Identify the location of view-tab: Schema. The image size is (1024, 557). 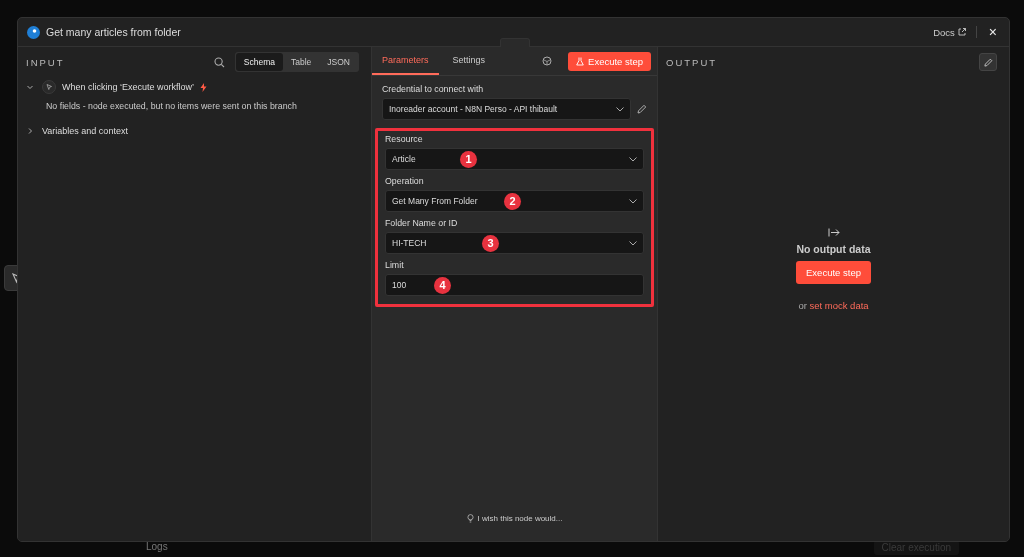
(259, 62).